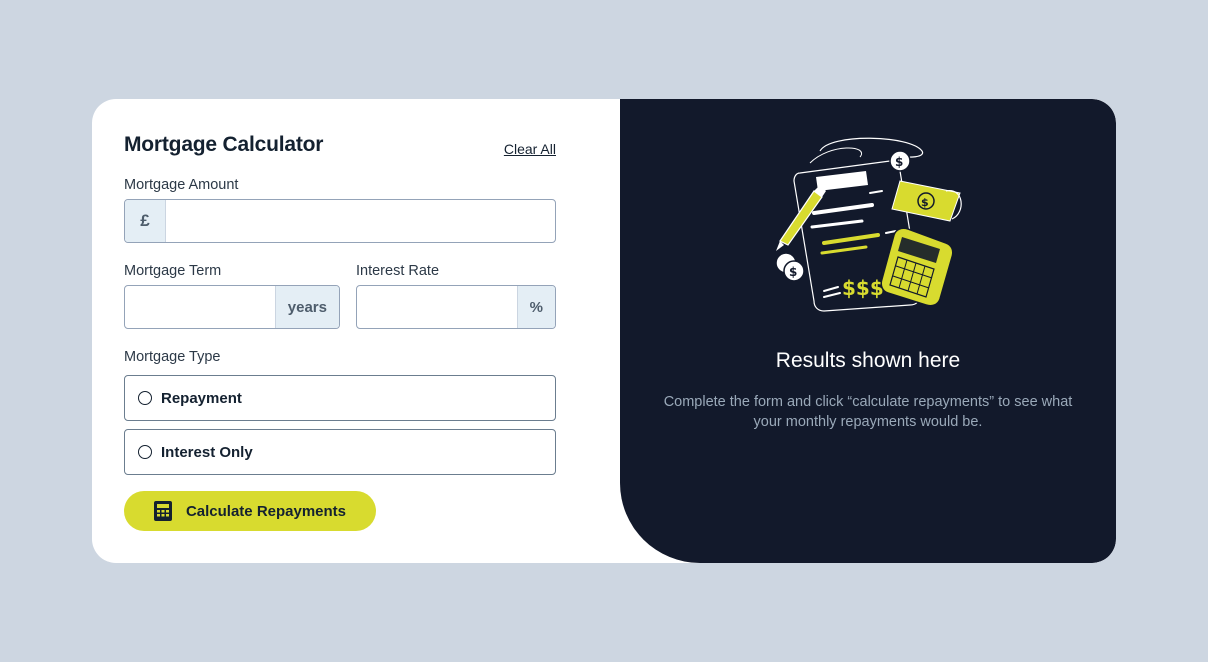 The width and height of the screenshot is (1208, 662). Describe the element at coordinates (200, 307) in the screenshot. I see `mortgage-term-input` at that location.